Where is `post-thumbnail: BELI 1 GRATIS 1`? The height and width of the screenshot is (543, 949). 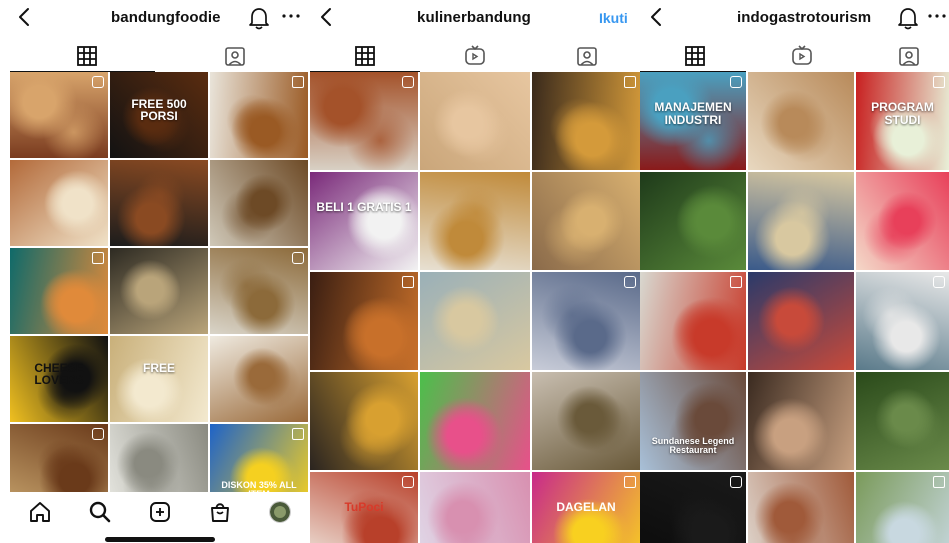
post-thumbnail: BELI 1 GRATIS 1 is located at coordinates (364, 221).